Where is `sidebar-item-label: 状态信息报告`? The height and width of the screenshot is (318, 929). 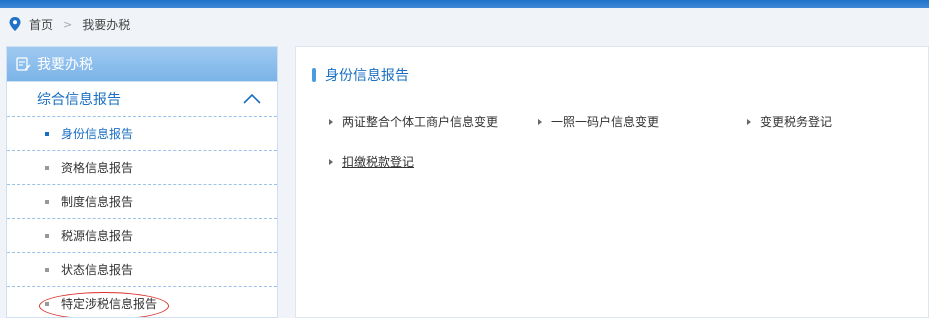
sidebar-item-label: 状态信息报告 is located at coordinates (97, 270).